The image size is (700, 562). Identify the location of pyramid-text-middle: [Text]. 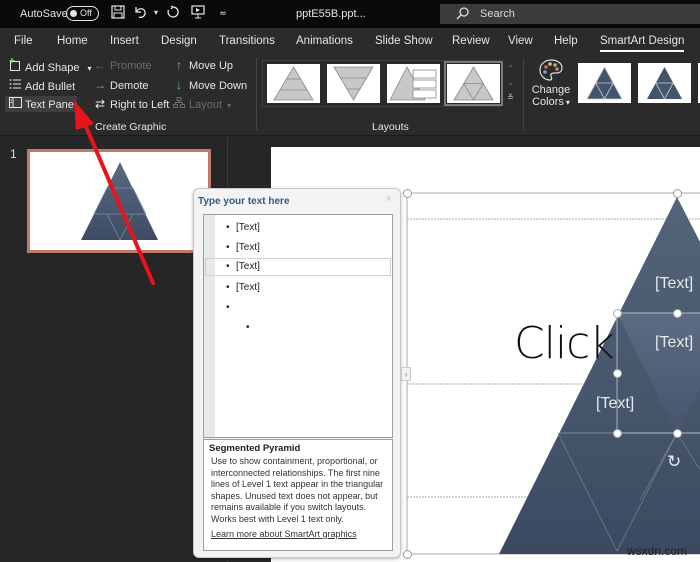
(674, 343).